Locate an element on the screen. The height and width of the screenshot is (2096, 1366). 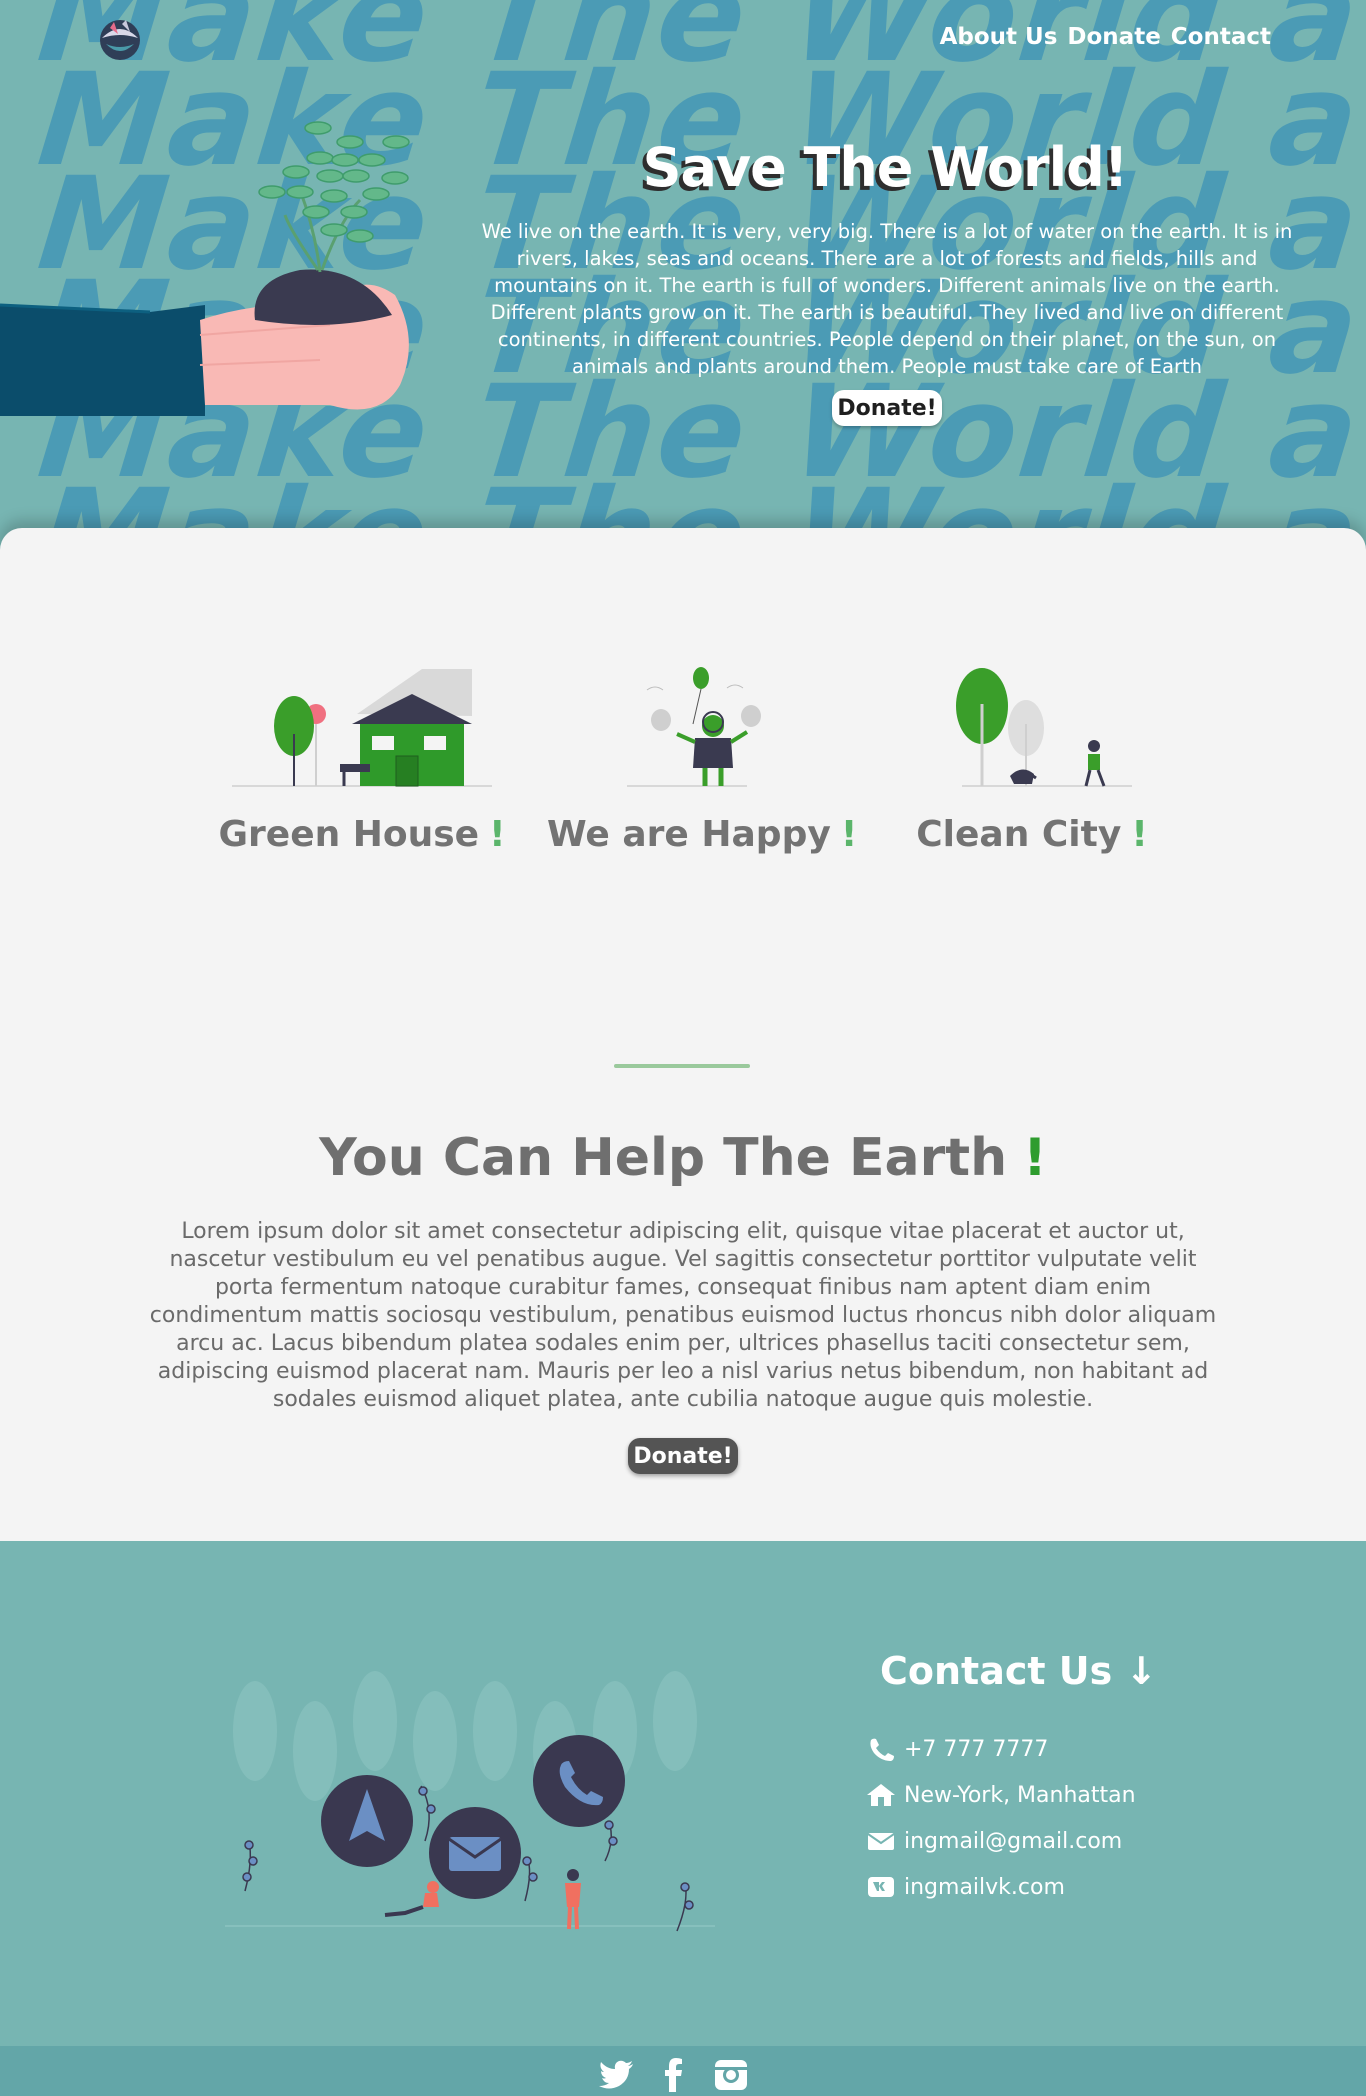
vk-icon is located at coordinates (881, 1887).